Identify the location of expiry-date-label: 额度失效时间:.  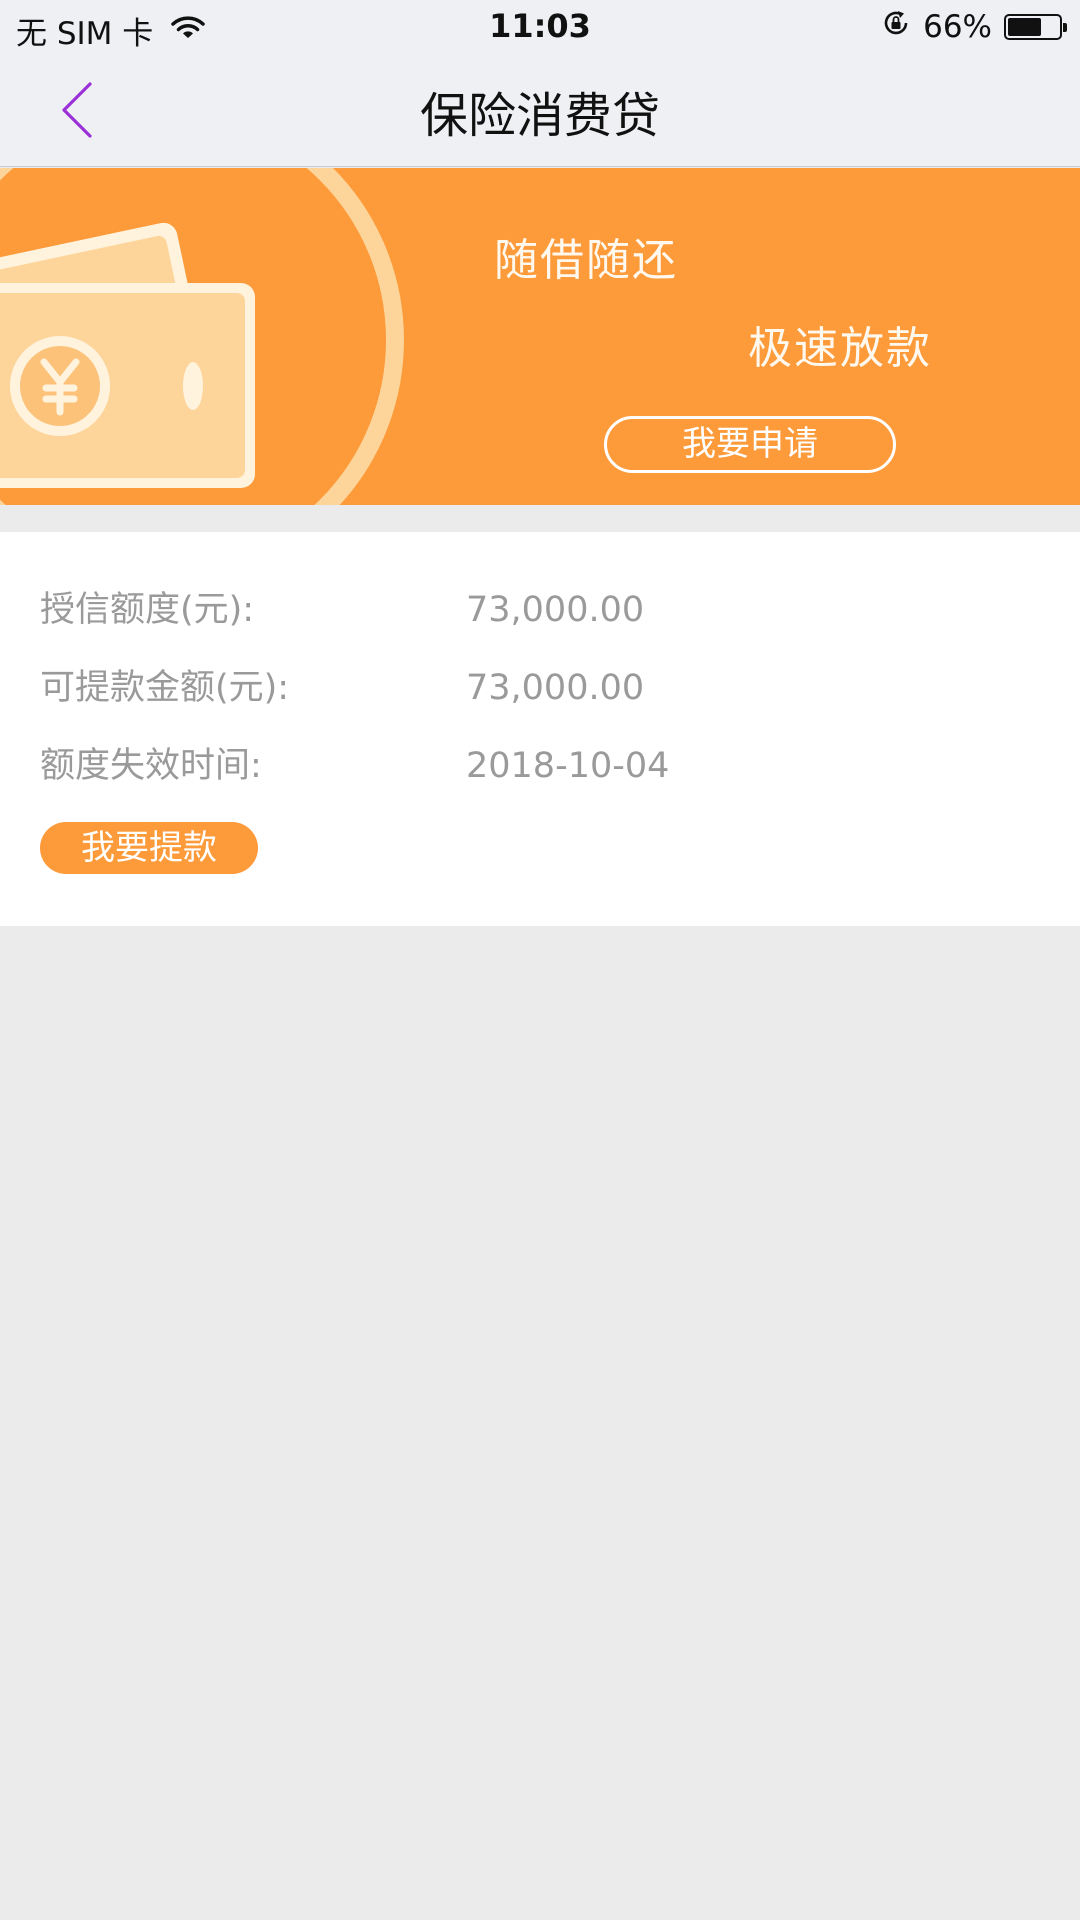
(151, 766).